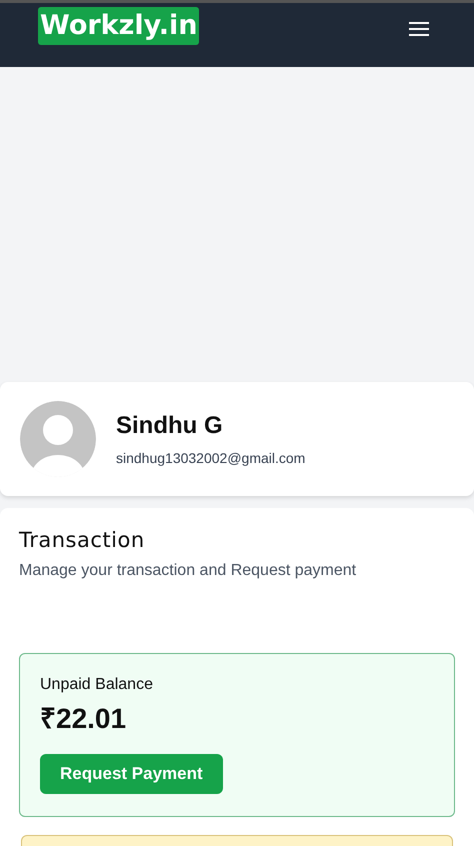 The width and height of the screenshot is (474, 846). Describe the element at coordinates (170, 426) in the screenshot. I see `user-name: Sindhu G` at that location.